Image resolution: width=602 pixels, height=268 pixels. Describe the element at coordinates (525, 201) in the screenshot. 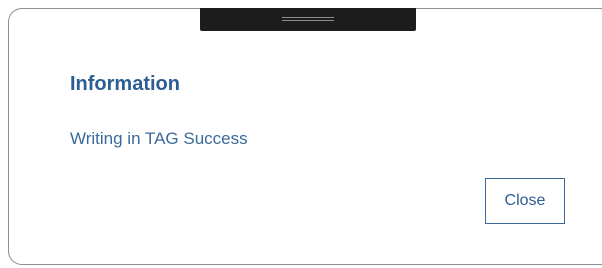

I see `close-button: Close` at that location.